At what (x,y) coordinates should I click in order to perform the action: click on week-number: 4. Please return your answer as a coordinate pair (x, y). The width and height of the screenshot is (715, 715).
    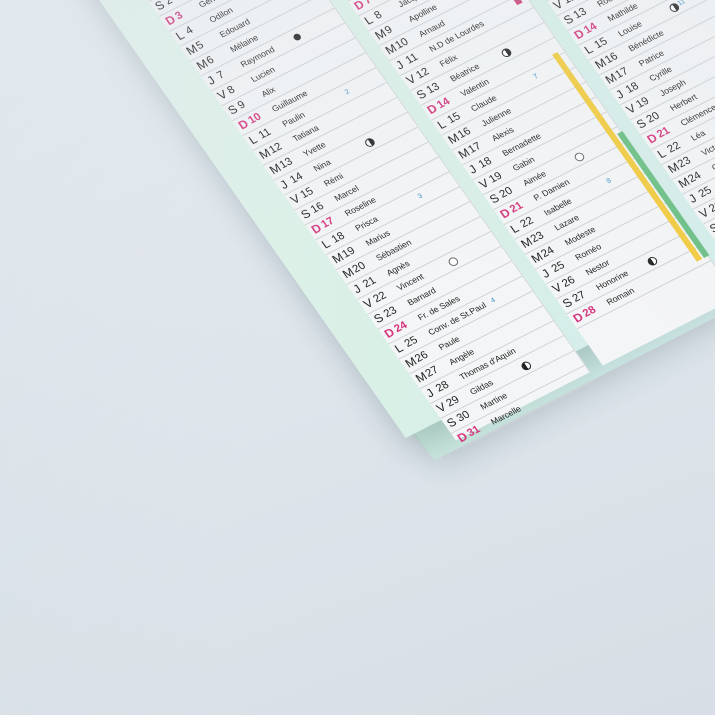
    Looking at the image, I should click on (493, 300).